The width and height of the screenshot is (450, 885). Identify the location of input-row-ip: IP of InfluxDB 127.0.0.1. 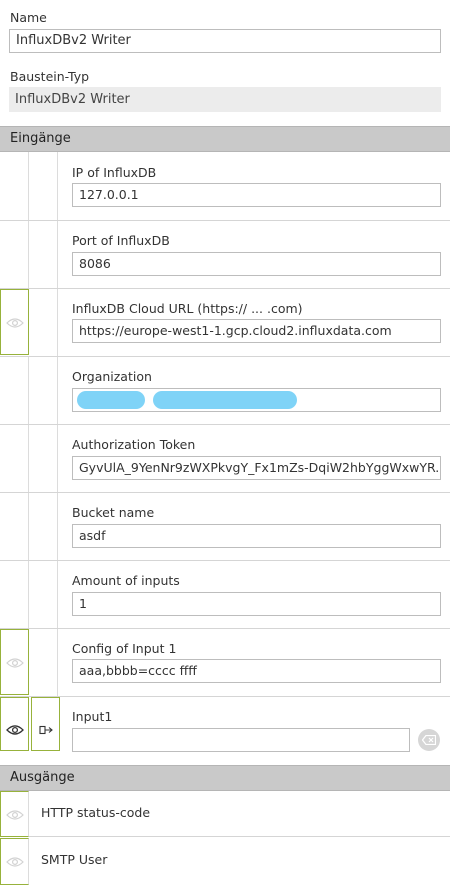
(225, 186).